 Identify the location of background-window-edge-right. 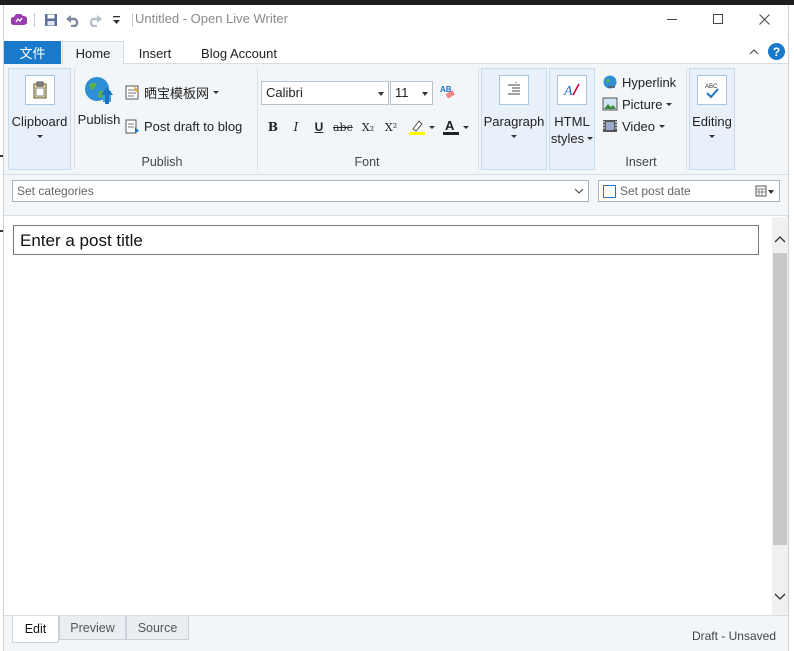
(791, 328).